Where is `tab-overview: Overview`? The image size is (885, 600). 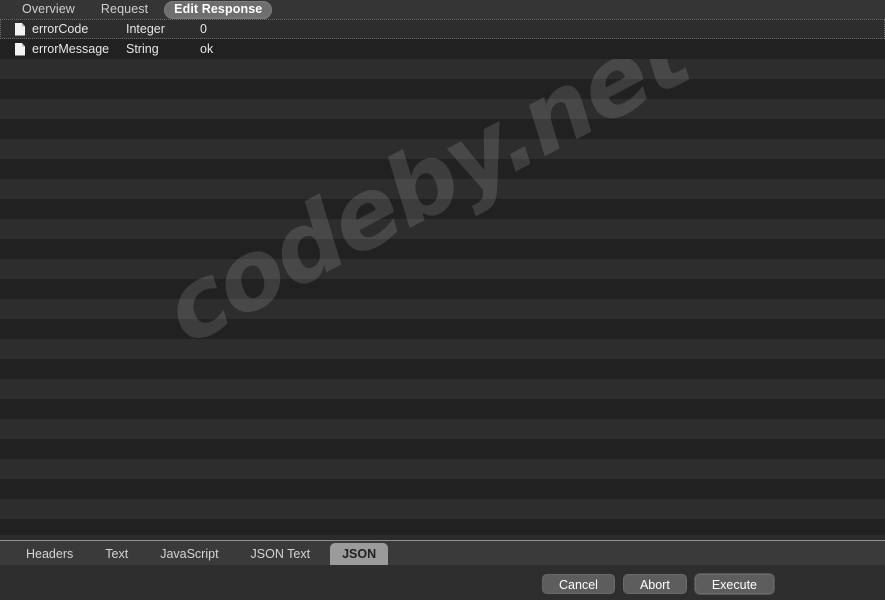
tab-overview: Overview is located at coordinates (48, 10).